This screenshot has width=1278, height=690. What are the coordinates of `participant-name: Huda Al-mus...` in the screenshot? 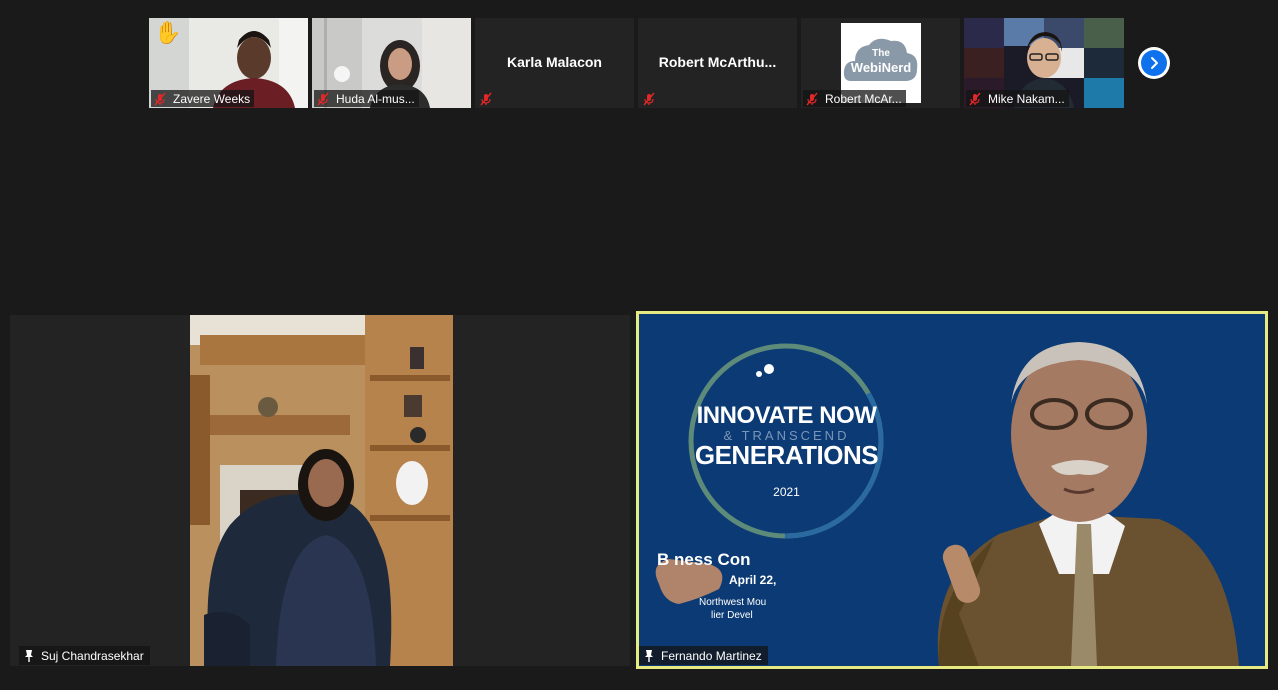 It's located at (375, 98).